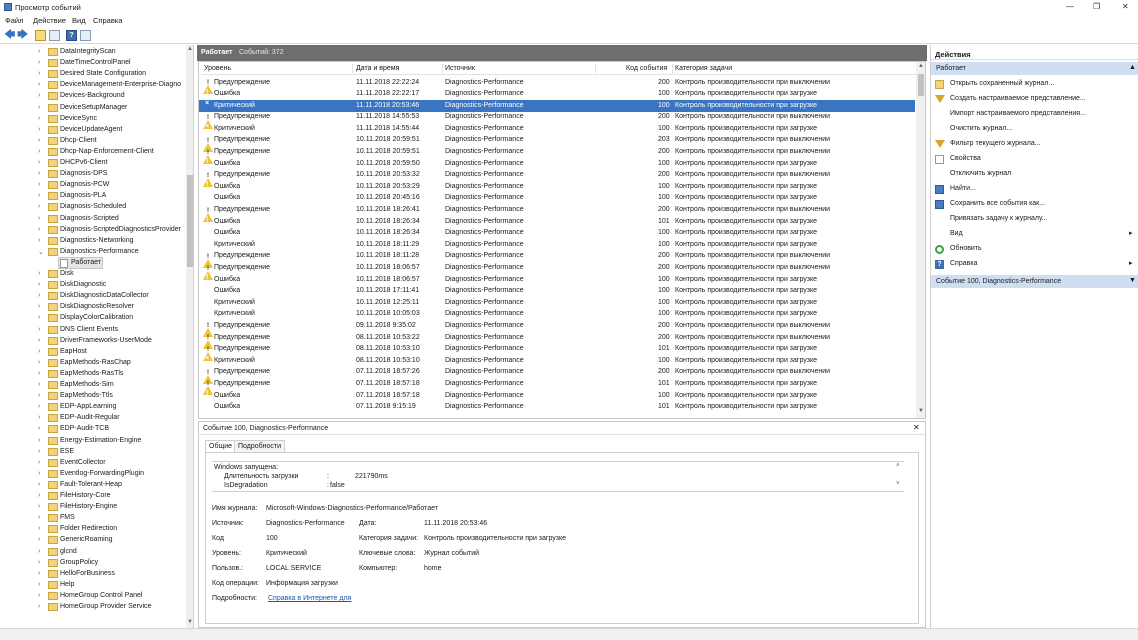  What do you see at coordinates (595, 68) in the screenshot?
I see `column-separator` at bounding box center [595, 68].